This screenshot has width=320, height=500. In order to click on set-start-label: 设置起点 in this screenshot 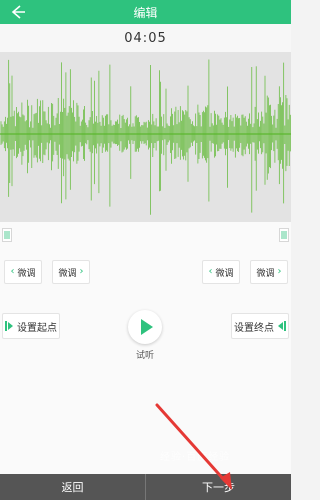, I will do `click(37, 328)`.